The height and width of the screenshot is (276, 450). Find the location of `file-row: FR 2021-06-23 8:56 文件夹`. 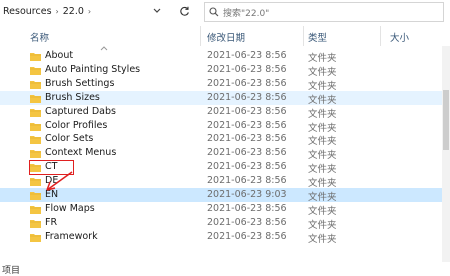

file-row: FR 2021-06-23 8:56 文件夹 is located at coordinates (225, 223).